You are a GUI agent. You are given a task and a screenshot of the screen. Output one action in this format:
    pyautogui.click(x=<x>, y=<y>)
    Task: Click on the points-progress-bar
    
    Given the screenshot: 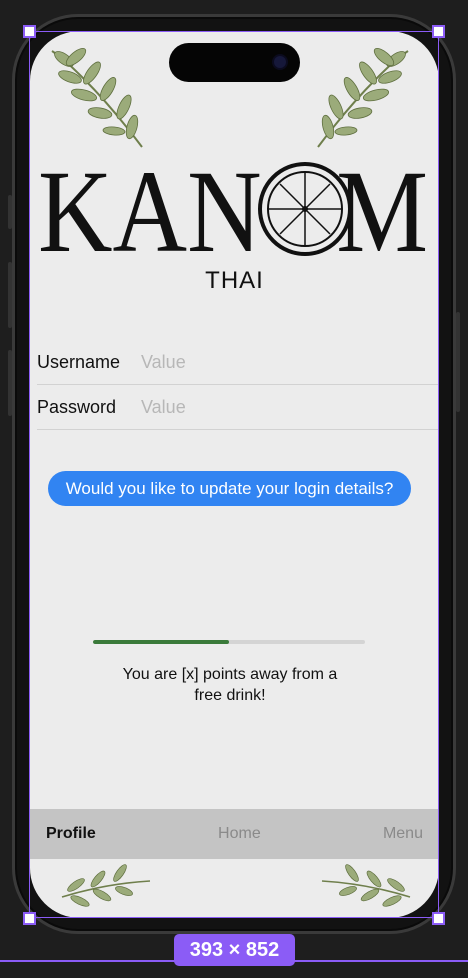 What is the action you would take?
    pyautogui.click(x=229, y=642)
    